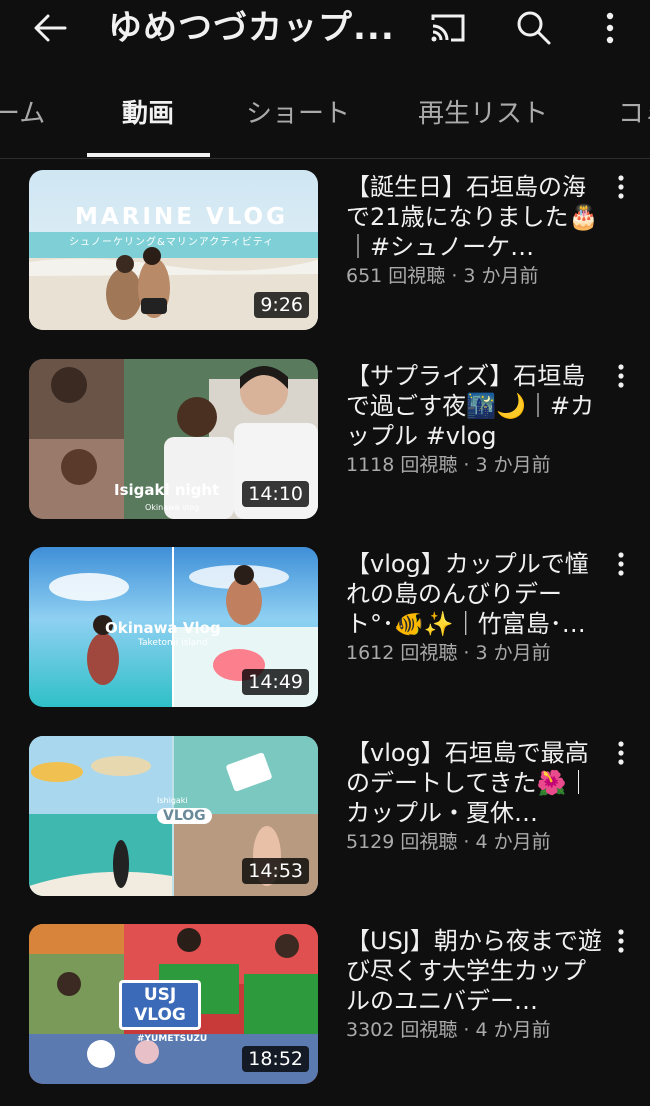 The image size is (650, 1106). I want to click on search-icon, so click(534, 28).